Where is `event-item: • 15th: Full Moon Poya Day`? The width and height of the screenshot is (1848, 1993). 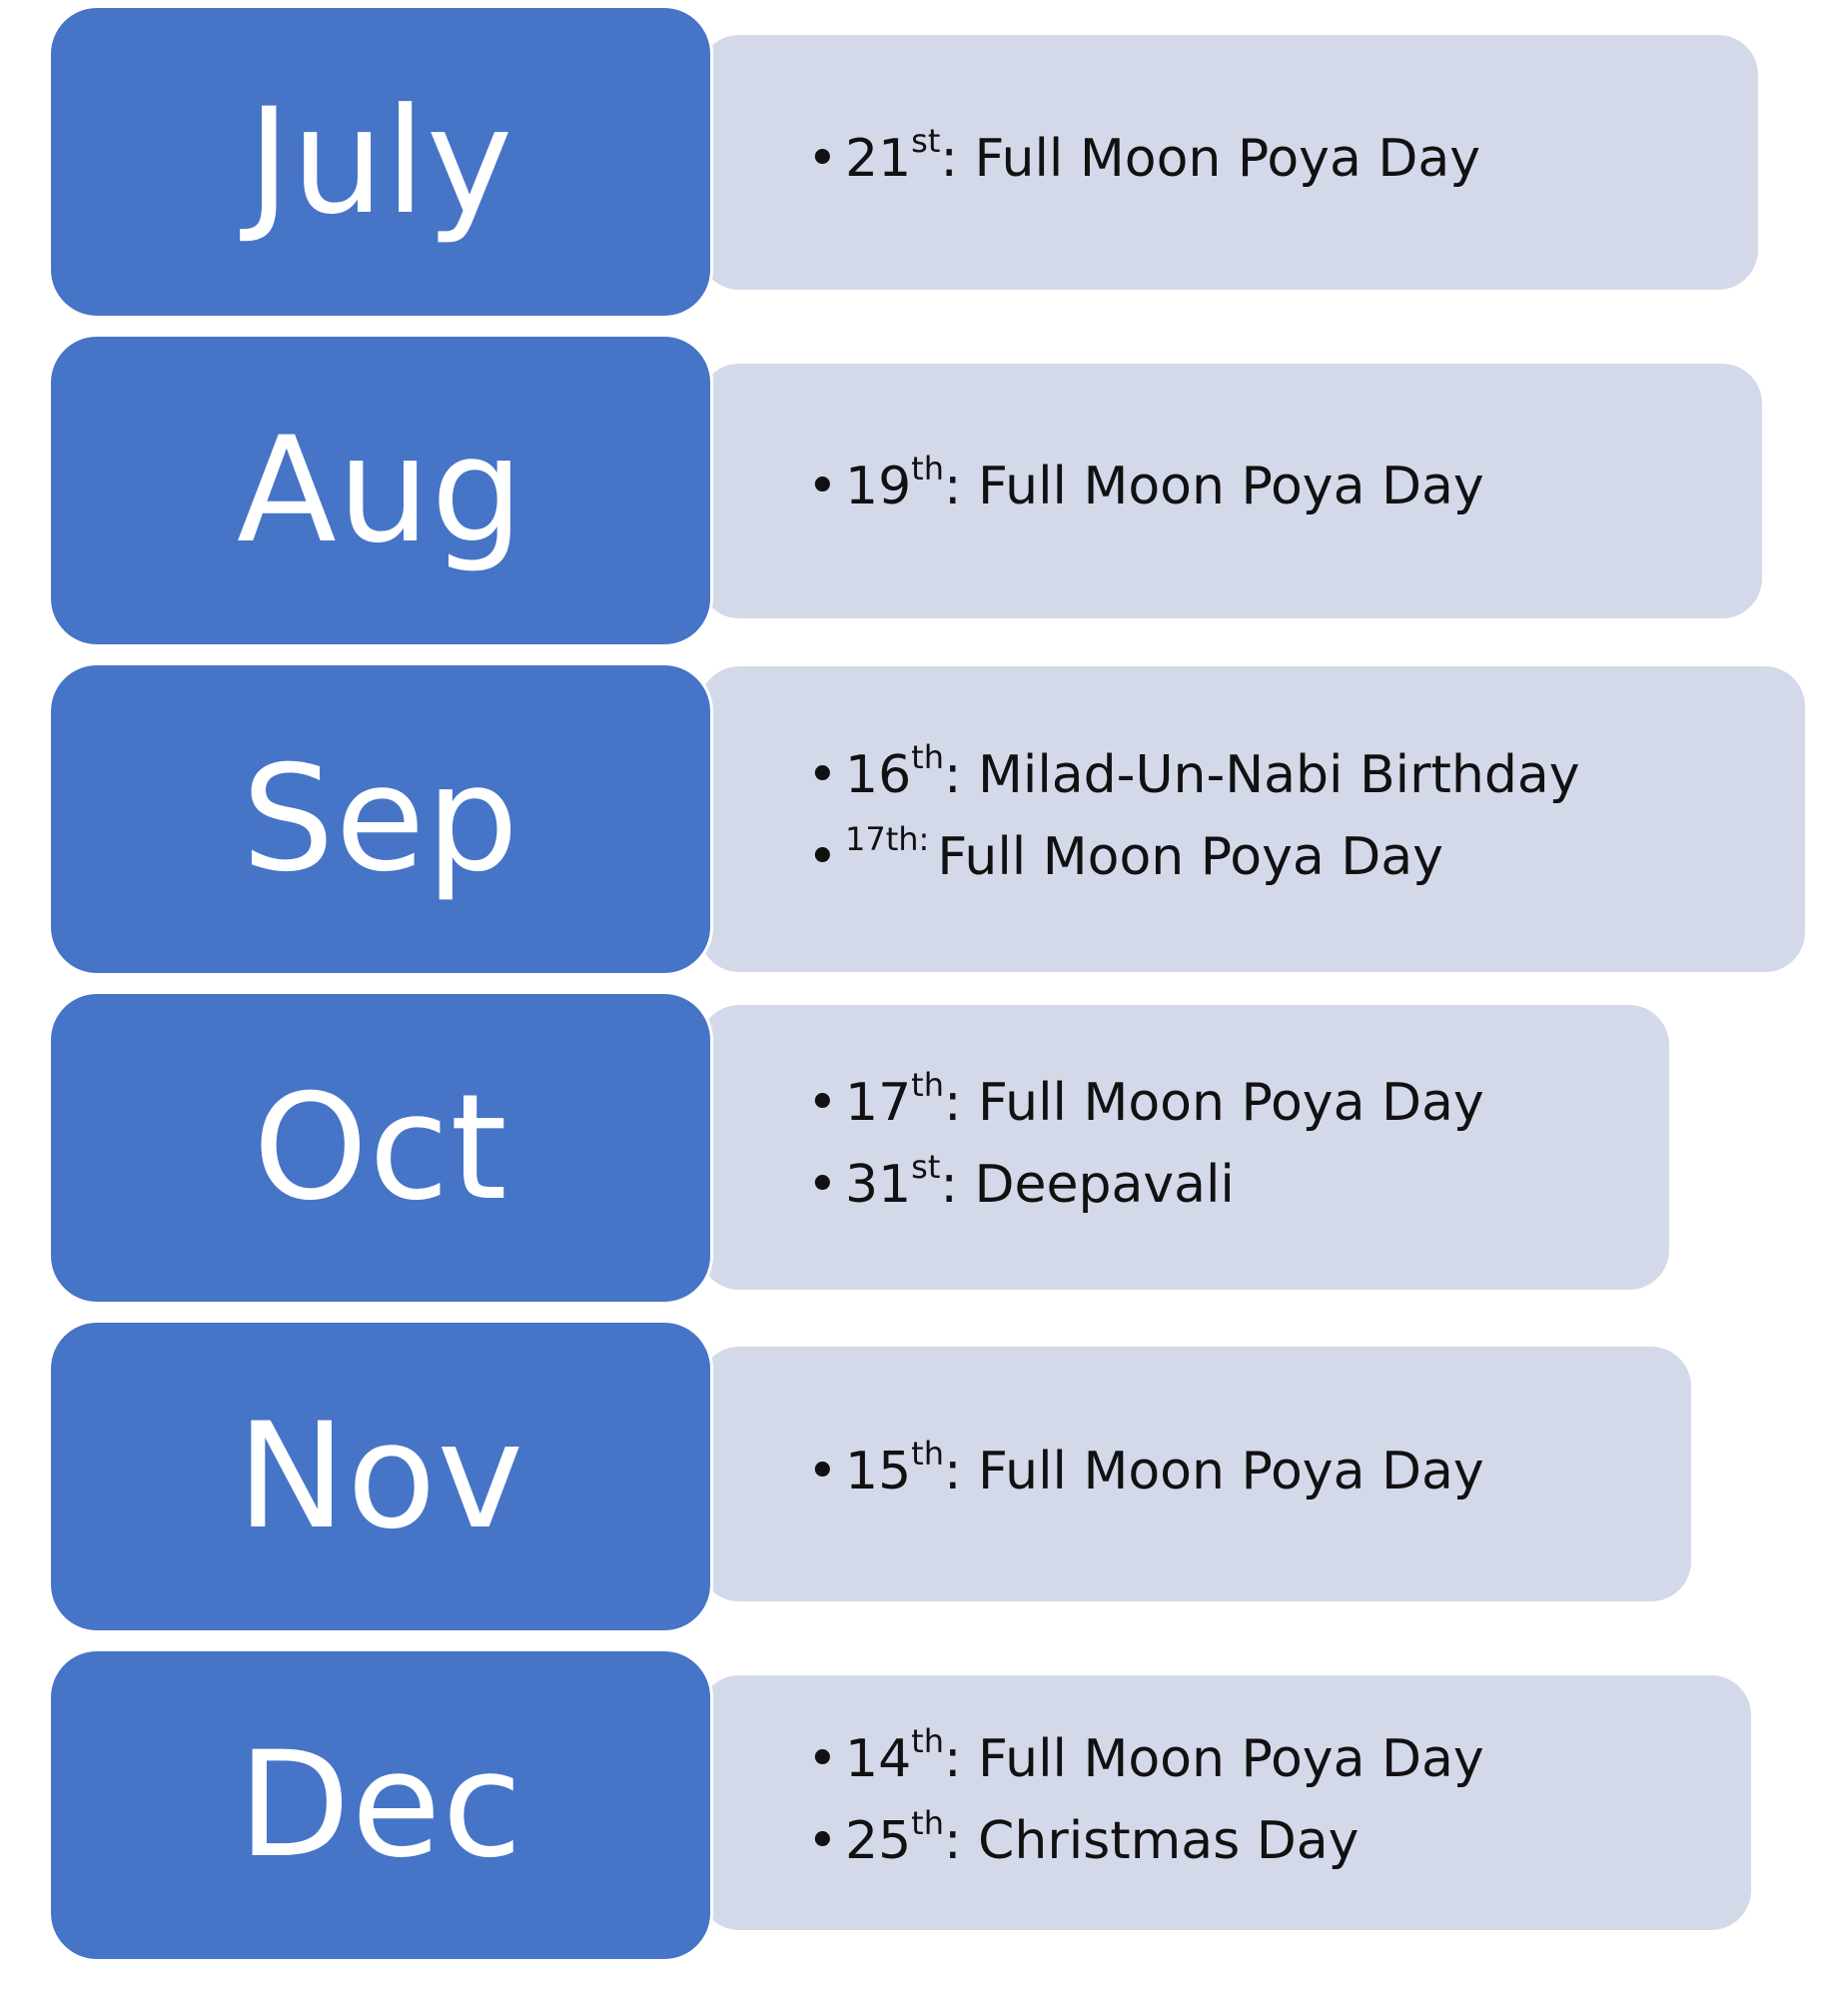
event-item: • 15th: Full Moon Poya Day is located at coordinates (1145, 1471).